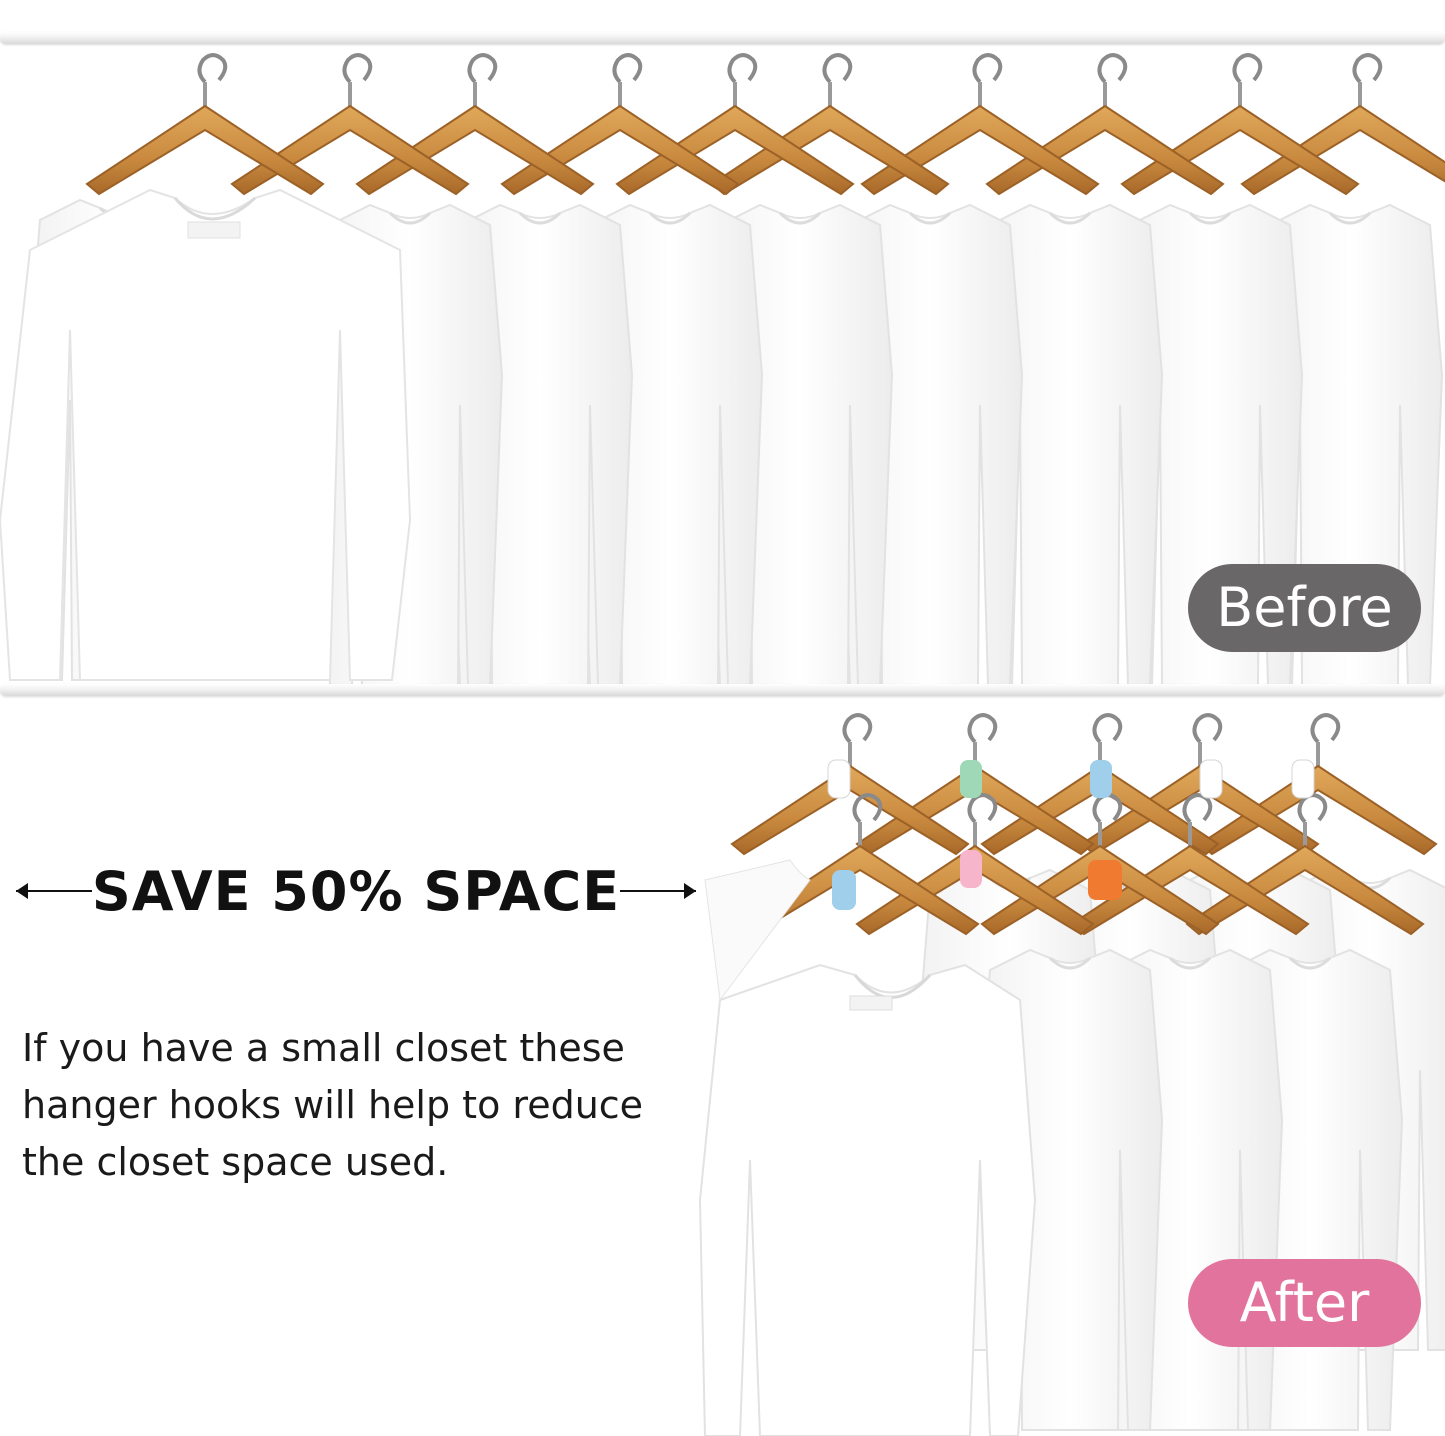 The width and height of the screenshot is (1445, 1436). What do you see at coordinates (867, 1199) in the screenshot?
I see `front-shirt-after` at bounding box center [867, 1199].